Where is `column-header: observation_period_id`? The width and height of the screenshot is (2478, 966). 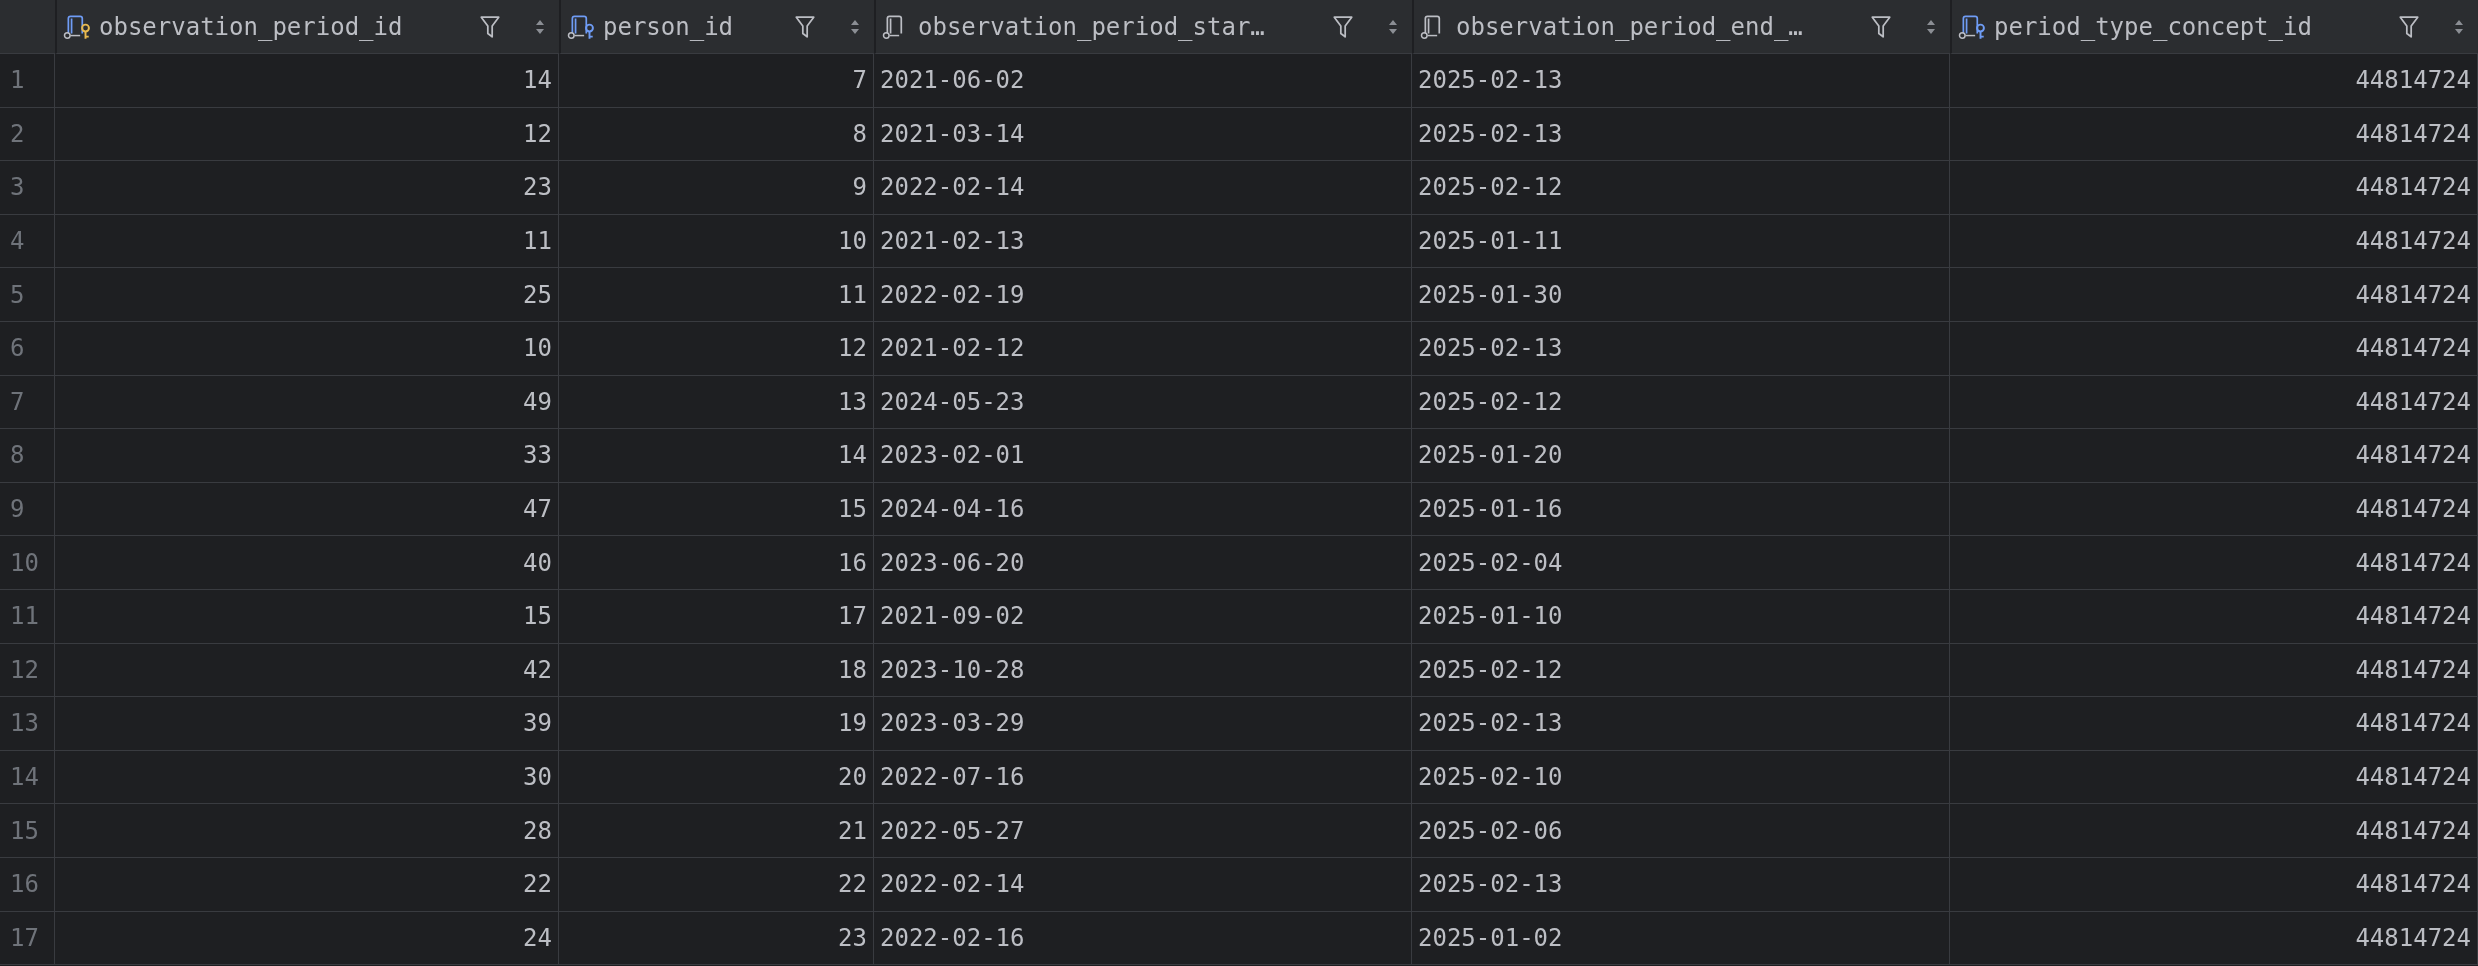
column-header: observation_period_id is located at coordinates (307, 27).